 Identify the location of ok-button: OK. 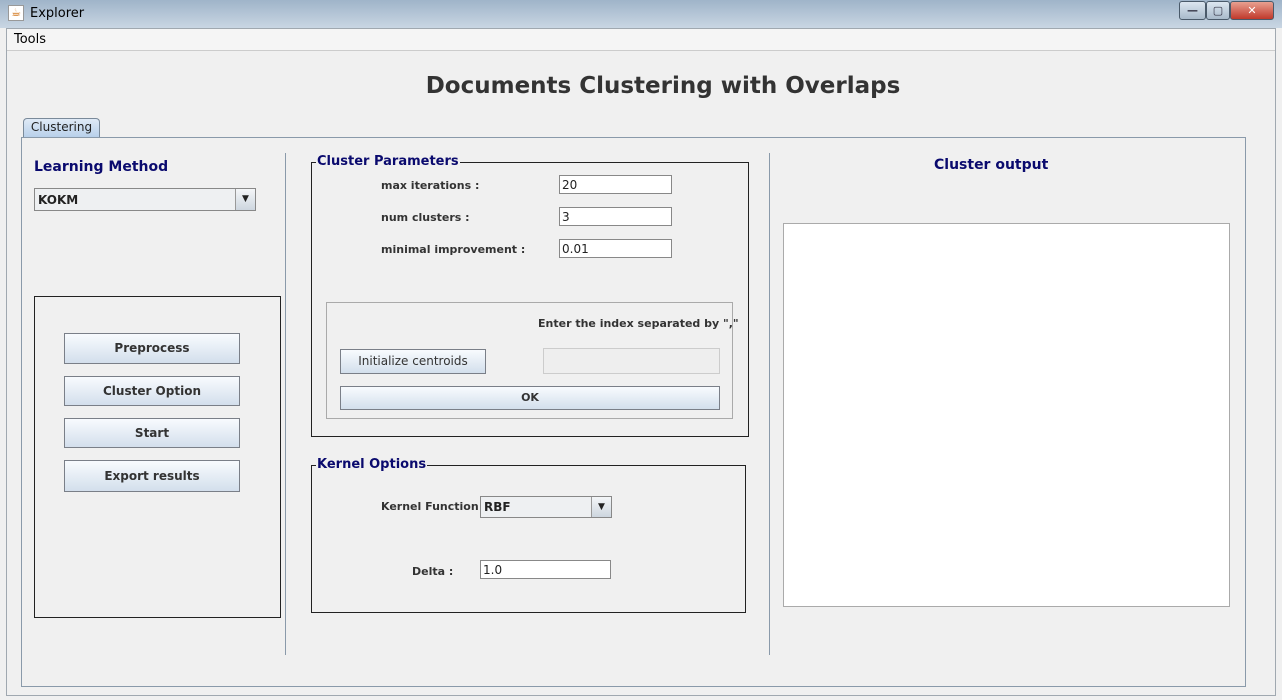
(530, 398).